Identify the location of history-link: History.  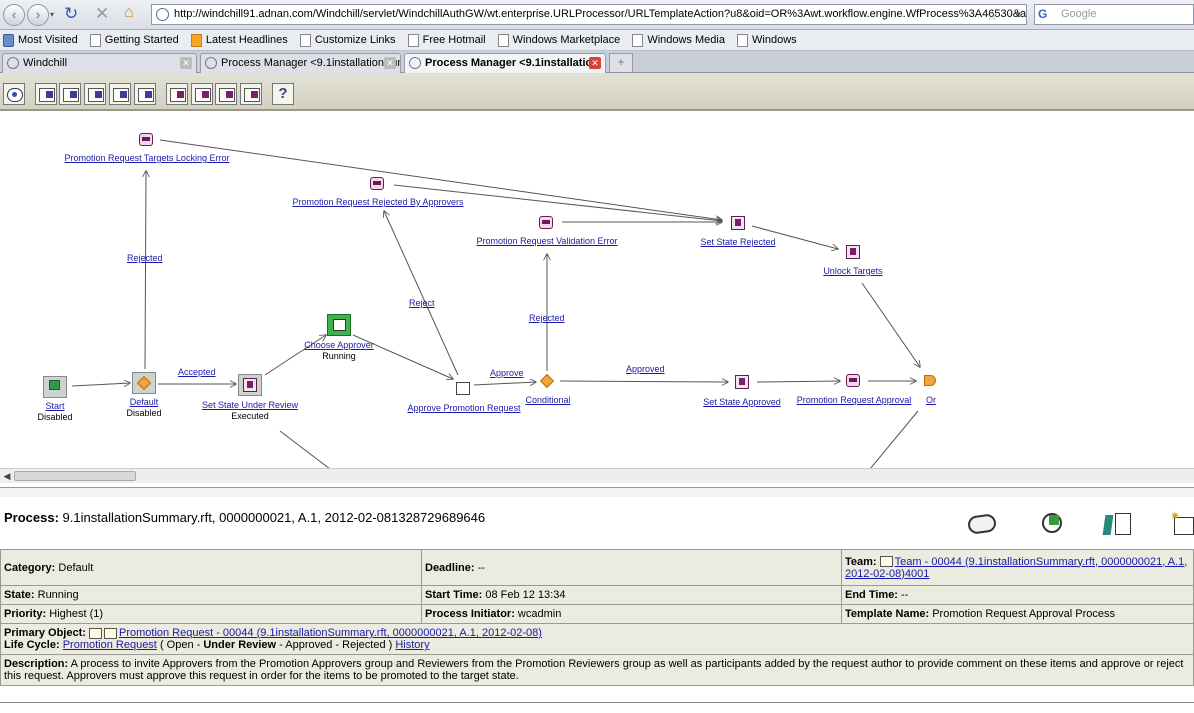
(412, 645).